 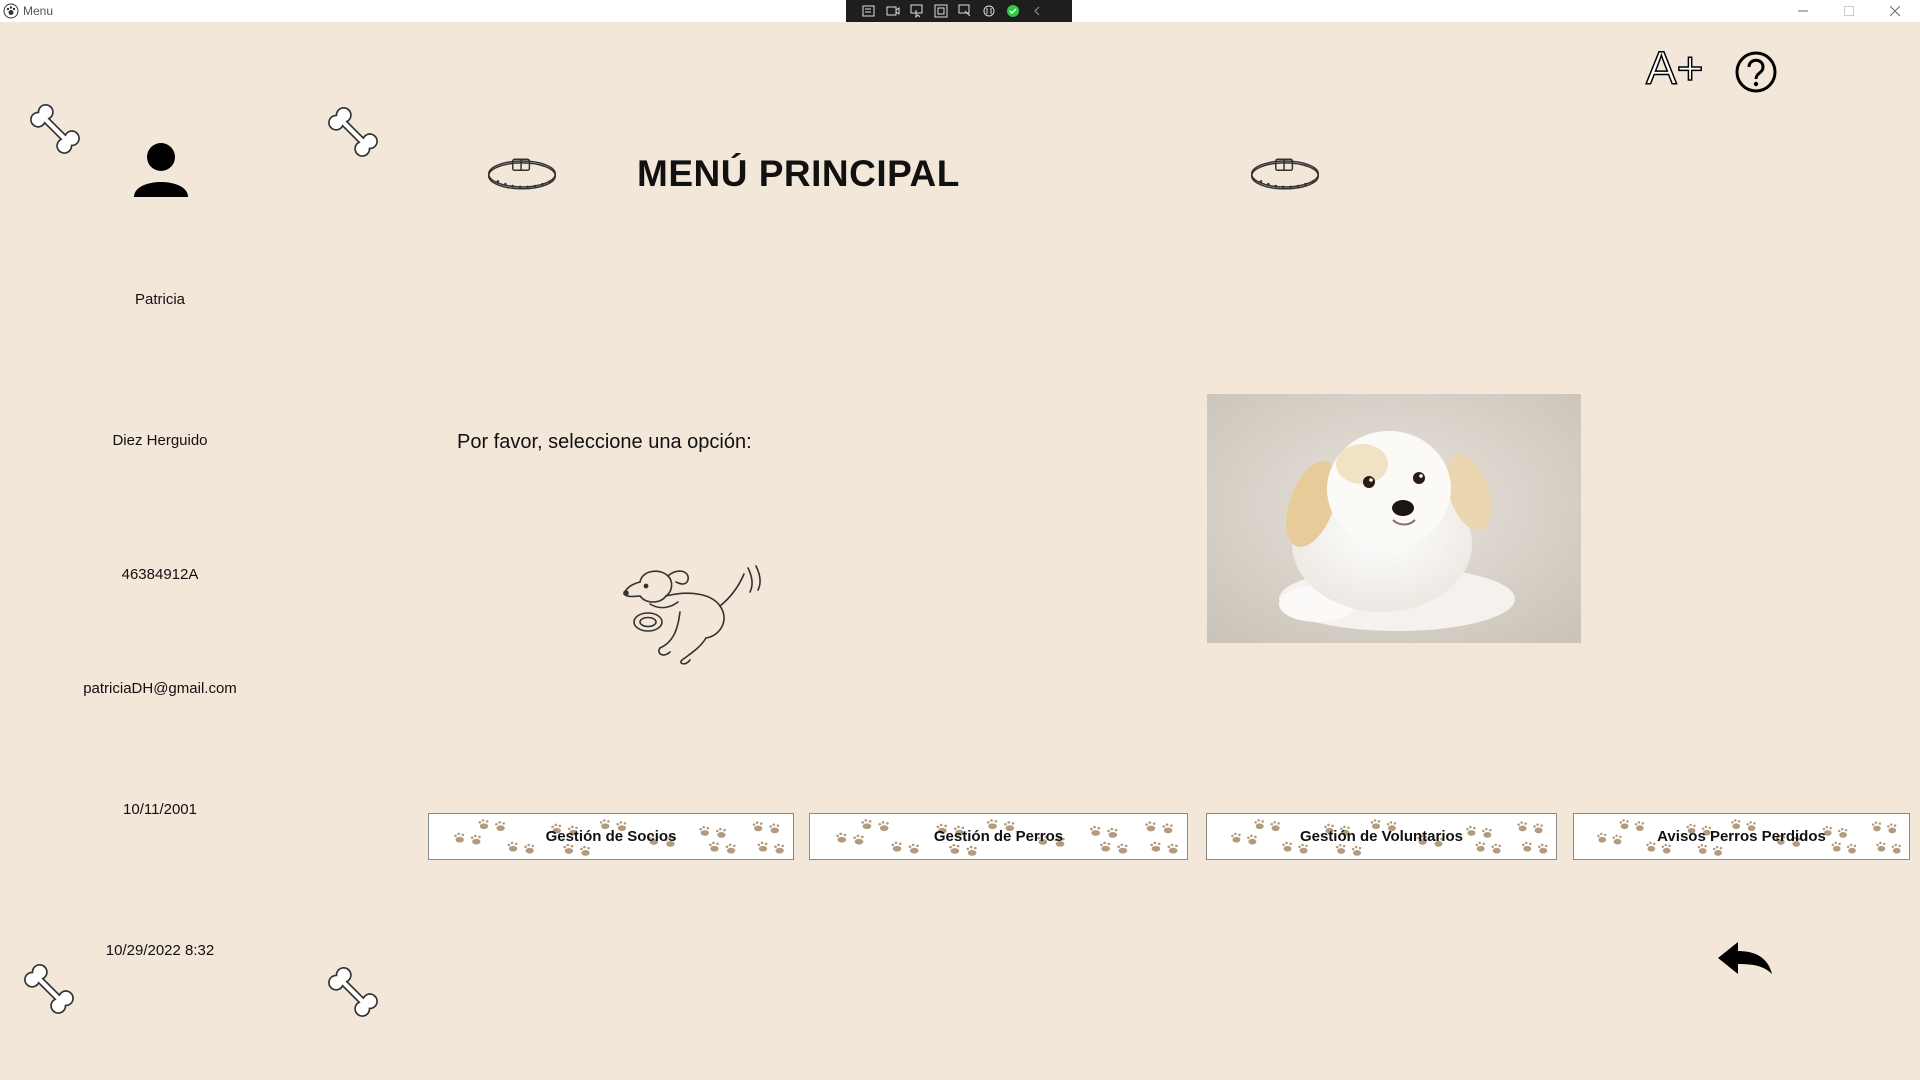 I want to click on collapse-chevron-icon, so click(x=1037, y=11).